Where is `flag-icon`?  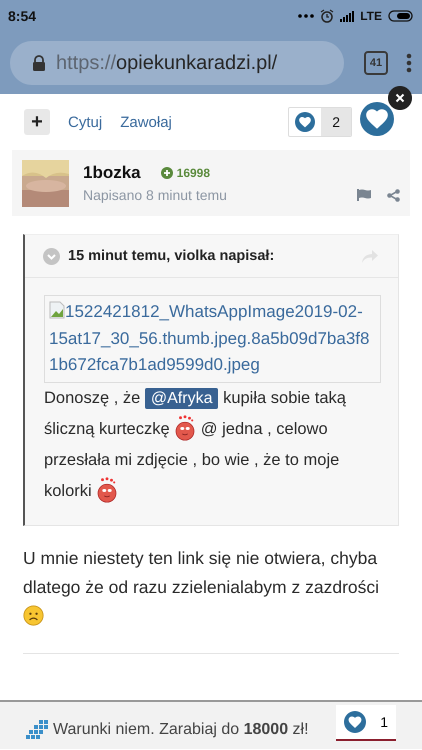
flag-icon is located at coordinates (364, 195).